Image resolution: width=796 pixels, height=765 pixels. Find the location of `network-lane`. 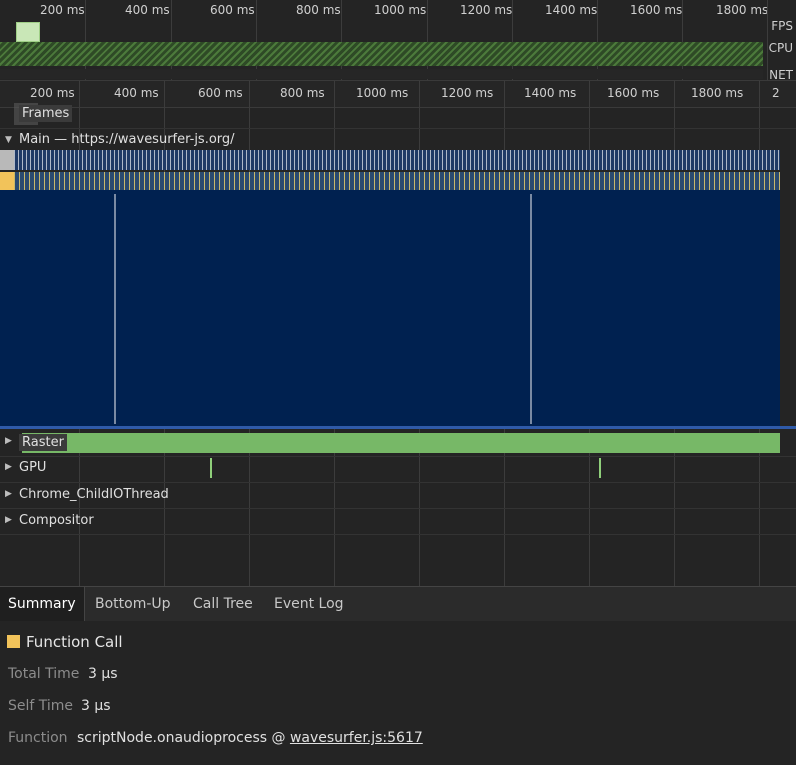

network-lane is located at coordinates (381, 74).